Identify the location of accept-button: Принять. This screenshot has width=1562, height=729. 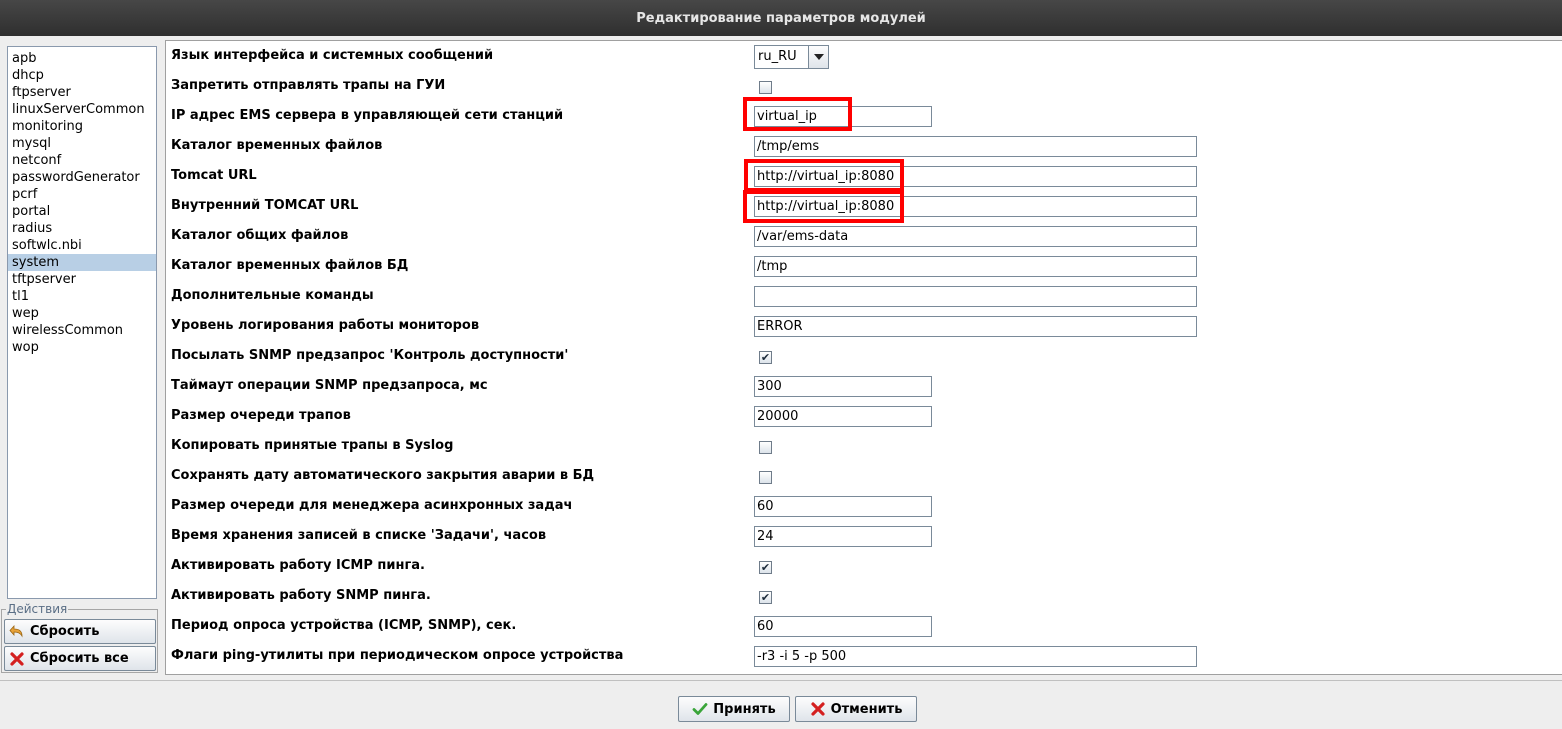
(734, 709).